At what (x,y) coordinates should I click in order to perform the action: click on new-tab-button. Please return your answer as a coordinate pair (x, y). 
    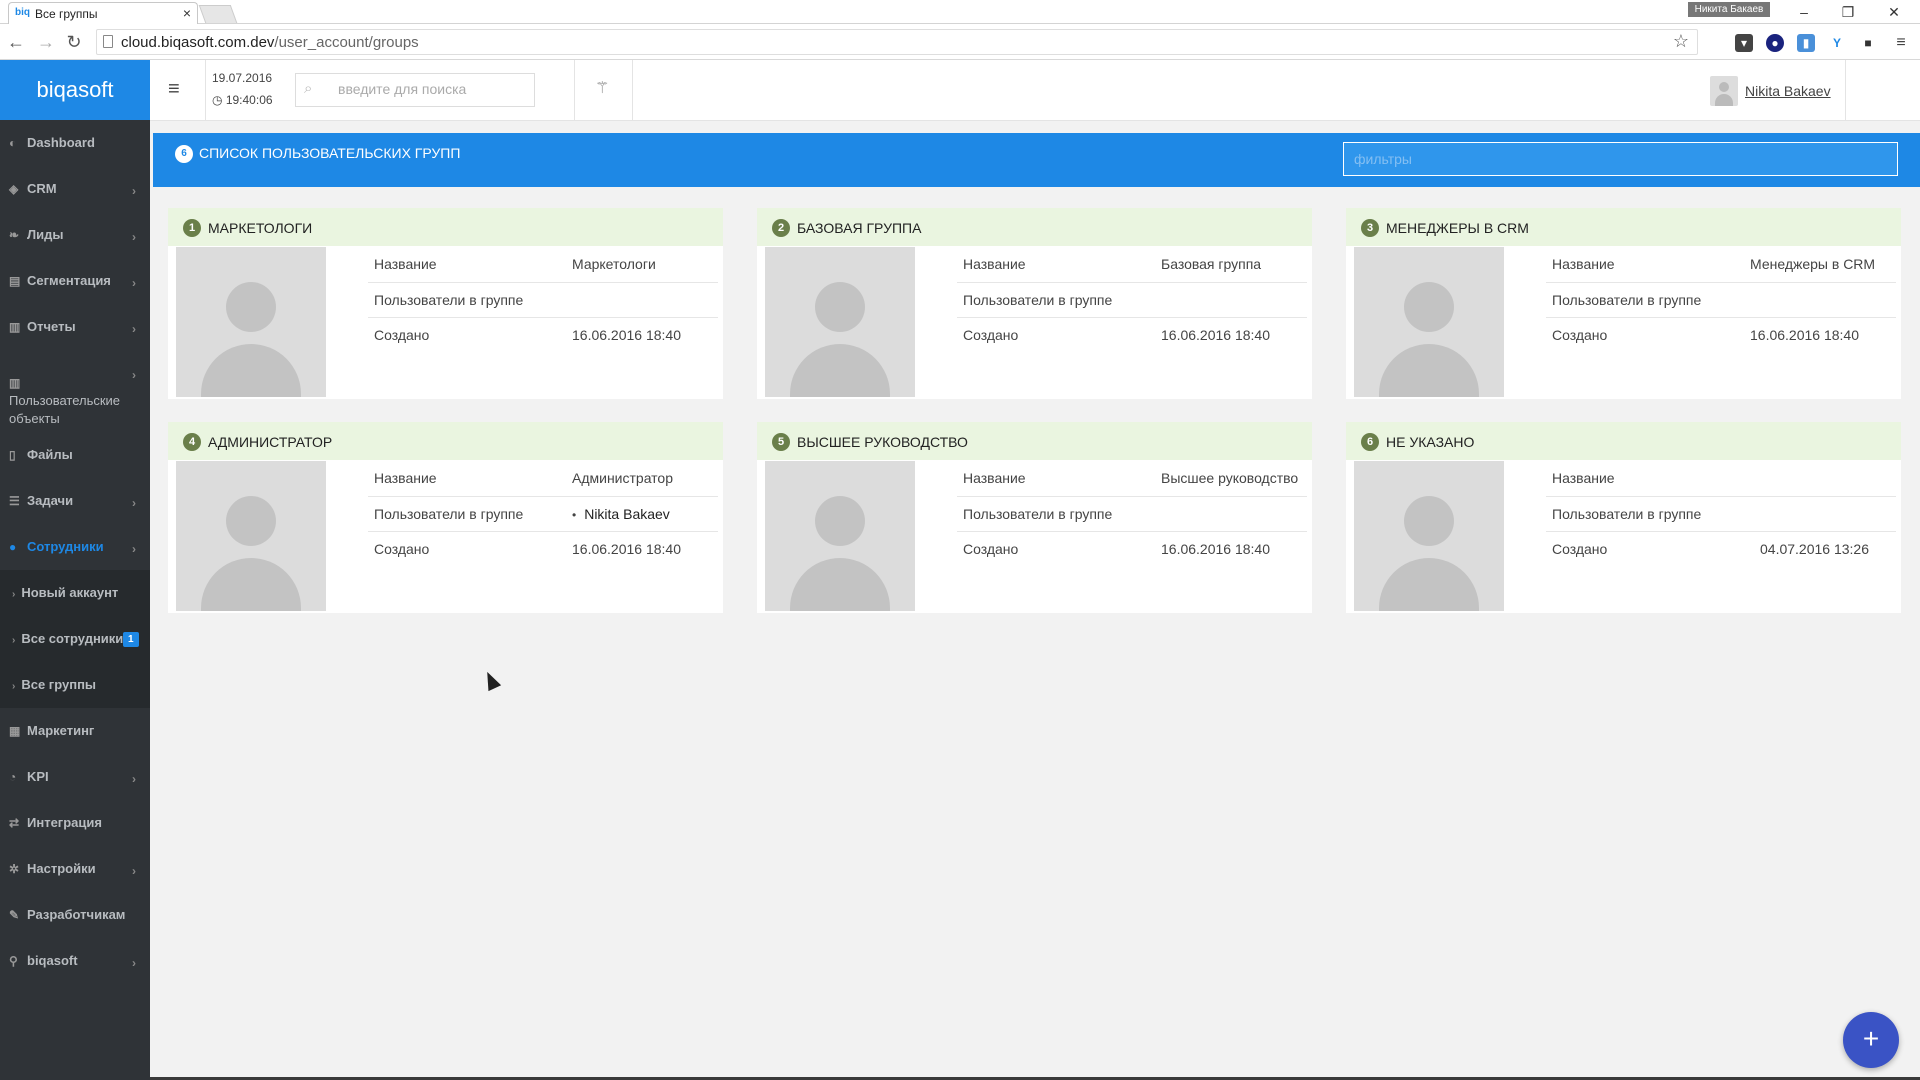
    Looking at the image, I should click on (218, 14).